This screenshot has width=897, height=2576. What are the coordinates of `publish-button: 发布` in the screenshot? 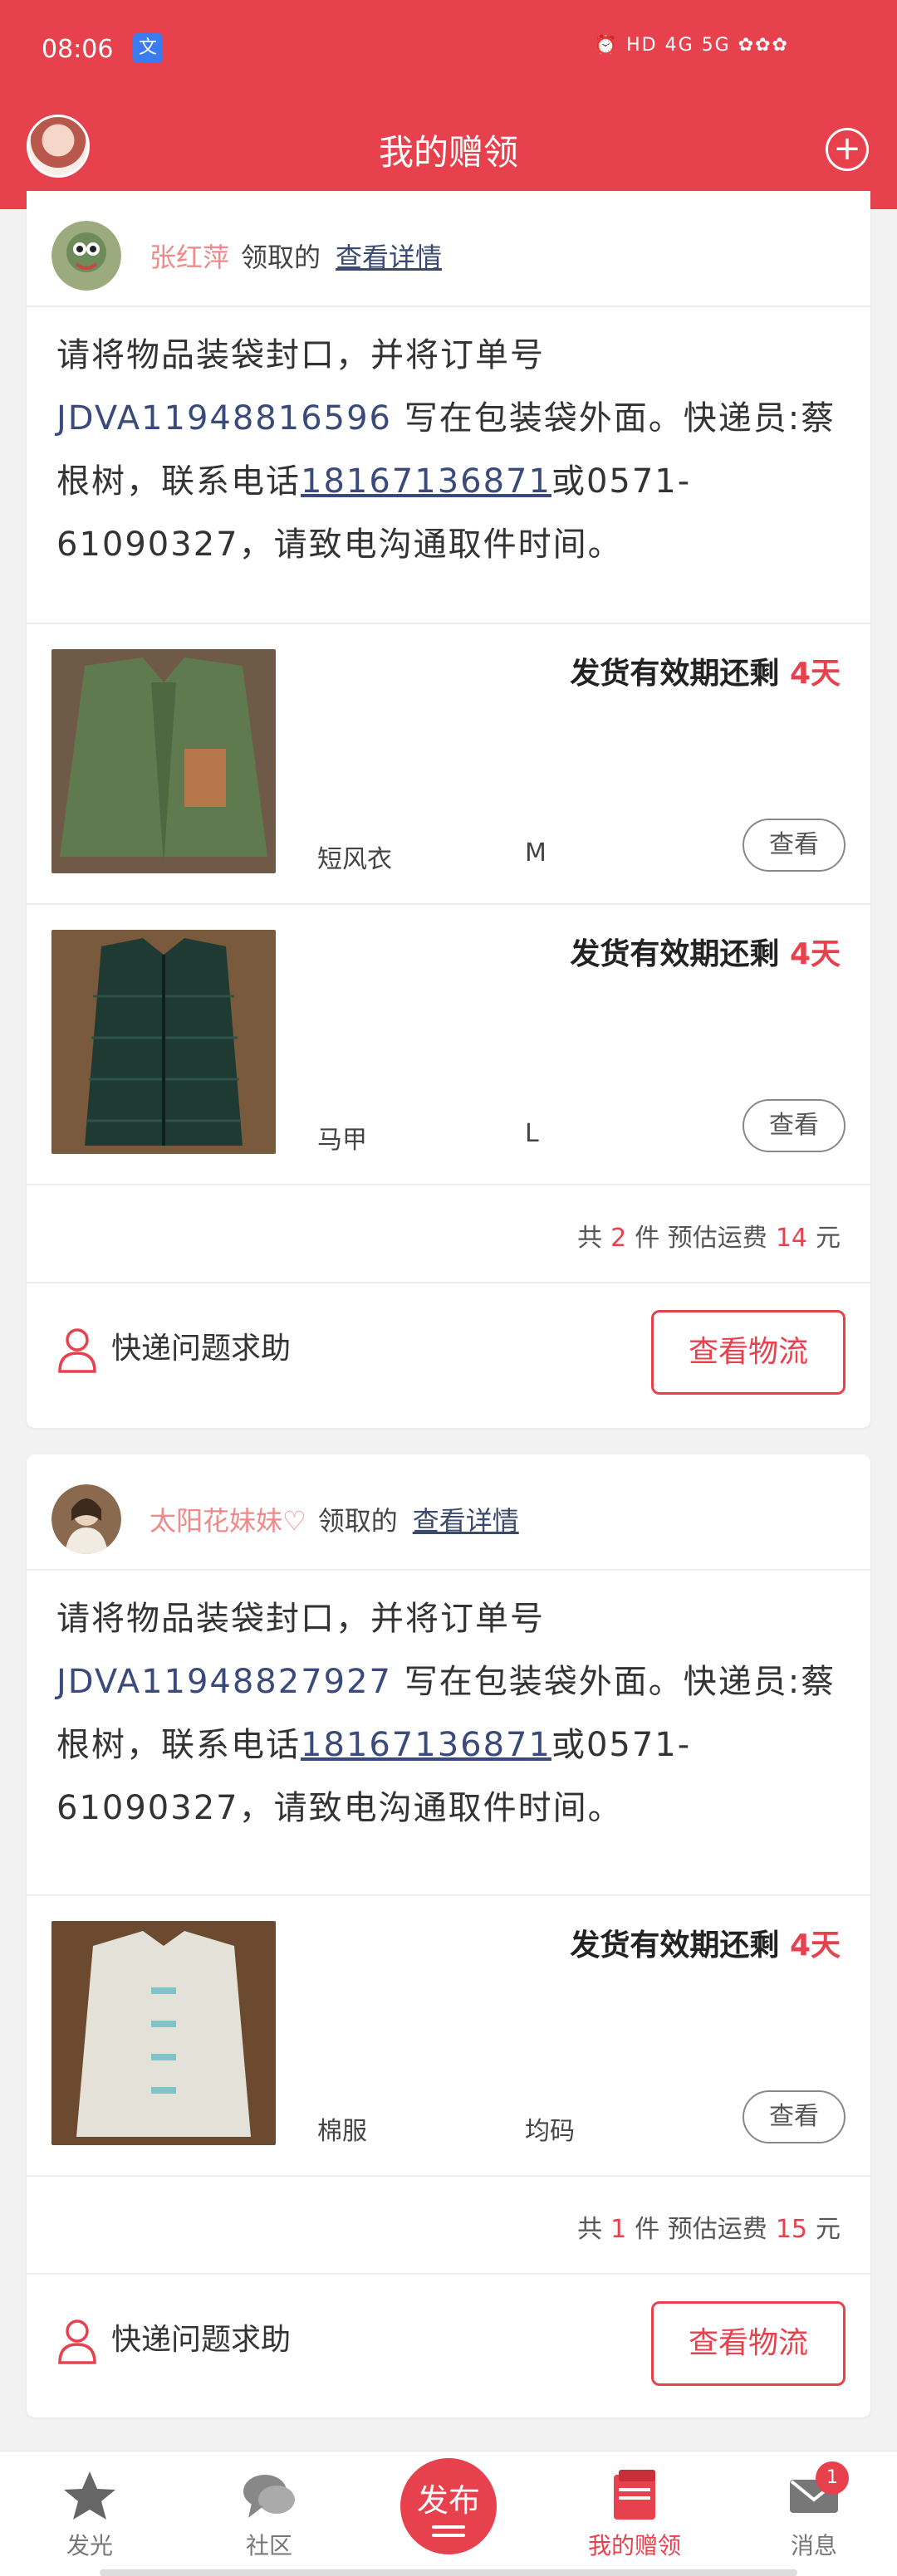 It's located at (448, 2506).